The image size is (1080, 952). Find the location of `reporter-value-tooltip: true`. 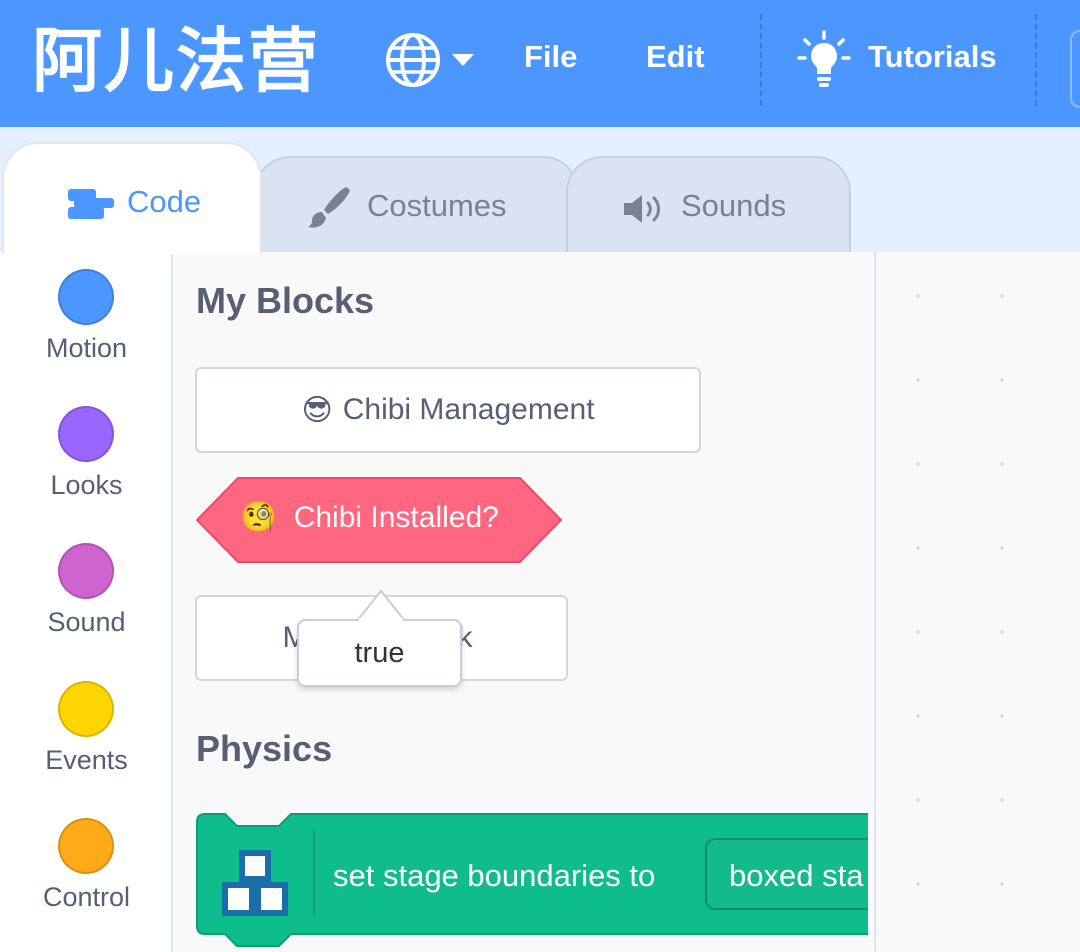

reporter-value-tooltip: true is located at coordinates (379, 653).